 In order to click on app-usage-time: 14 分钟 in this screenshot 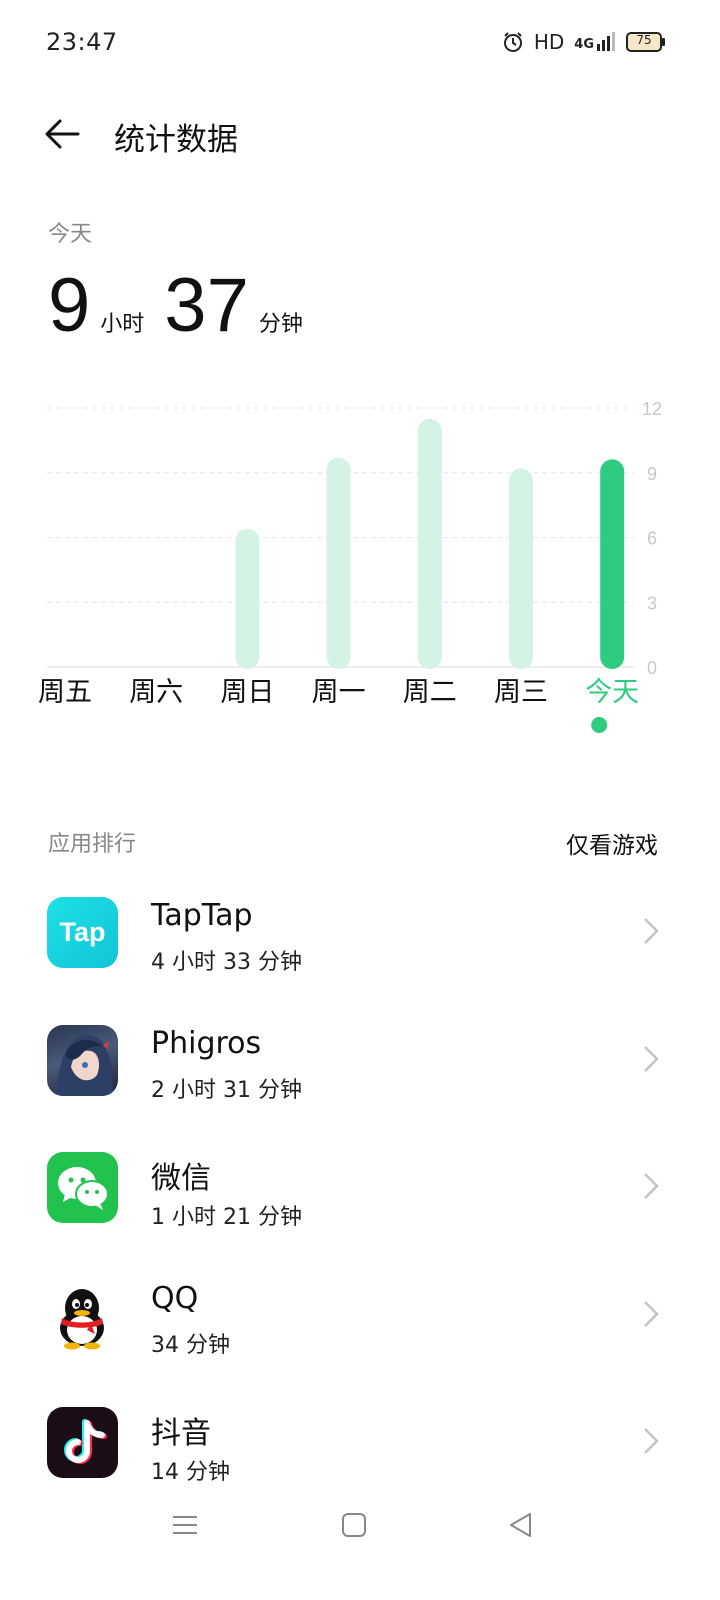, I will do `click(190, 1472)`.